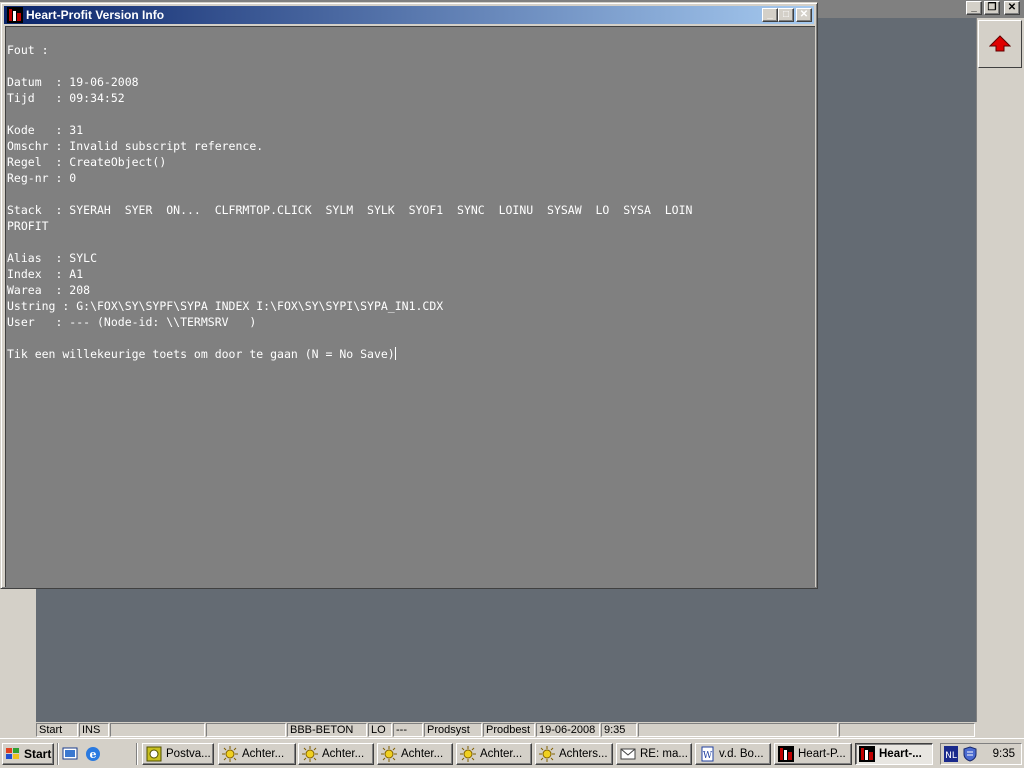 The image size is (1024, 768). Describe the element at coordinates (137, 754) in the screenshot. I see `tasks-separator` at that location.